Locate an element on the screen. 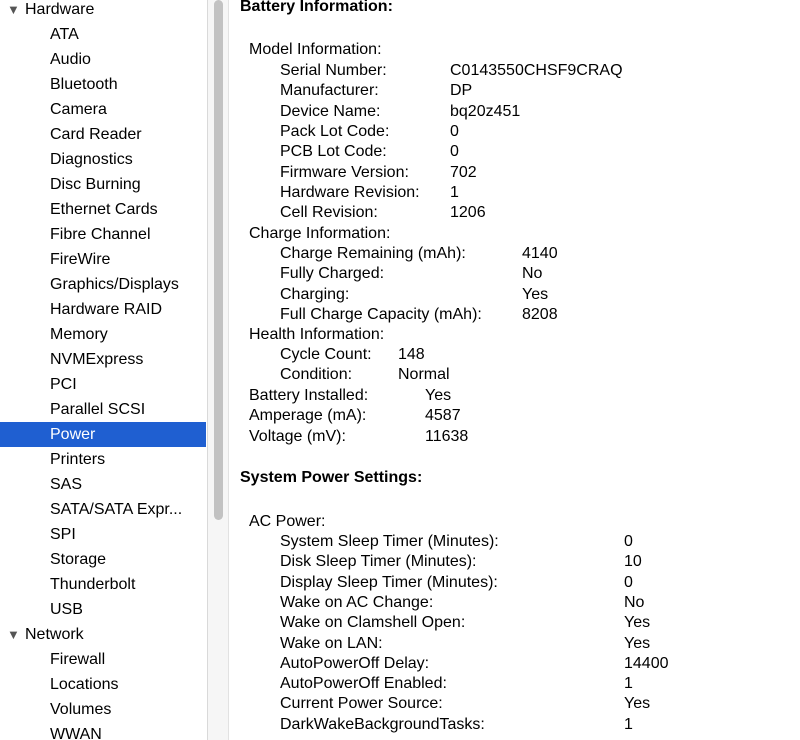 The height and width of the screenshot is (740, 800). sidebar-item-card-reader: Card Reader is located at coordinates (103, 134).